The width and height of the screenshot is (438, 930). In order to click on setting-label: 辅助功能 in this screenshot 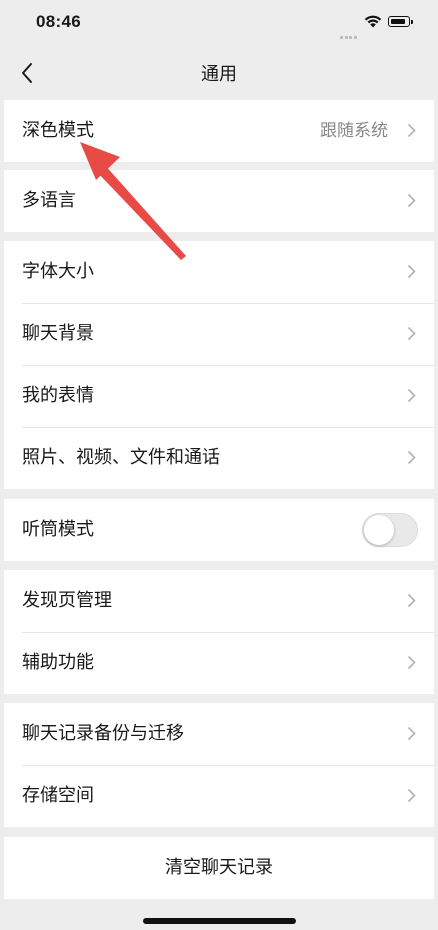, I will do `click(58, 662)`.